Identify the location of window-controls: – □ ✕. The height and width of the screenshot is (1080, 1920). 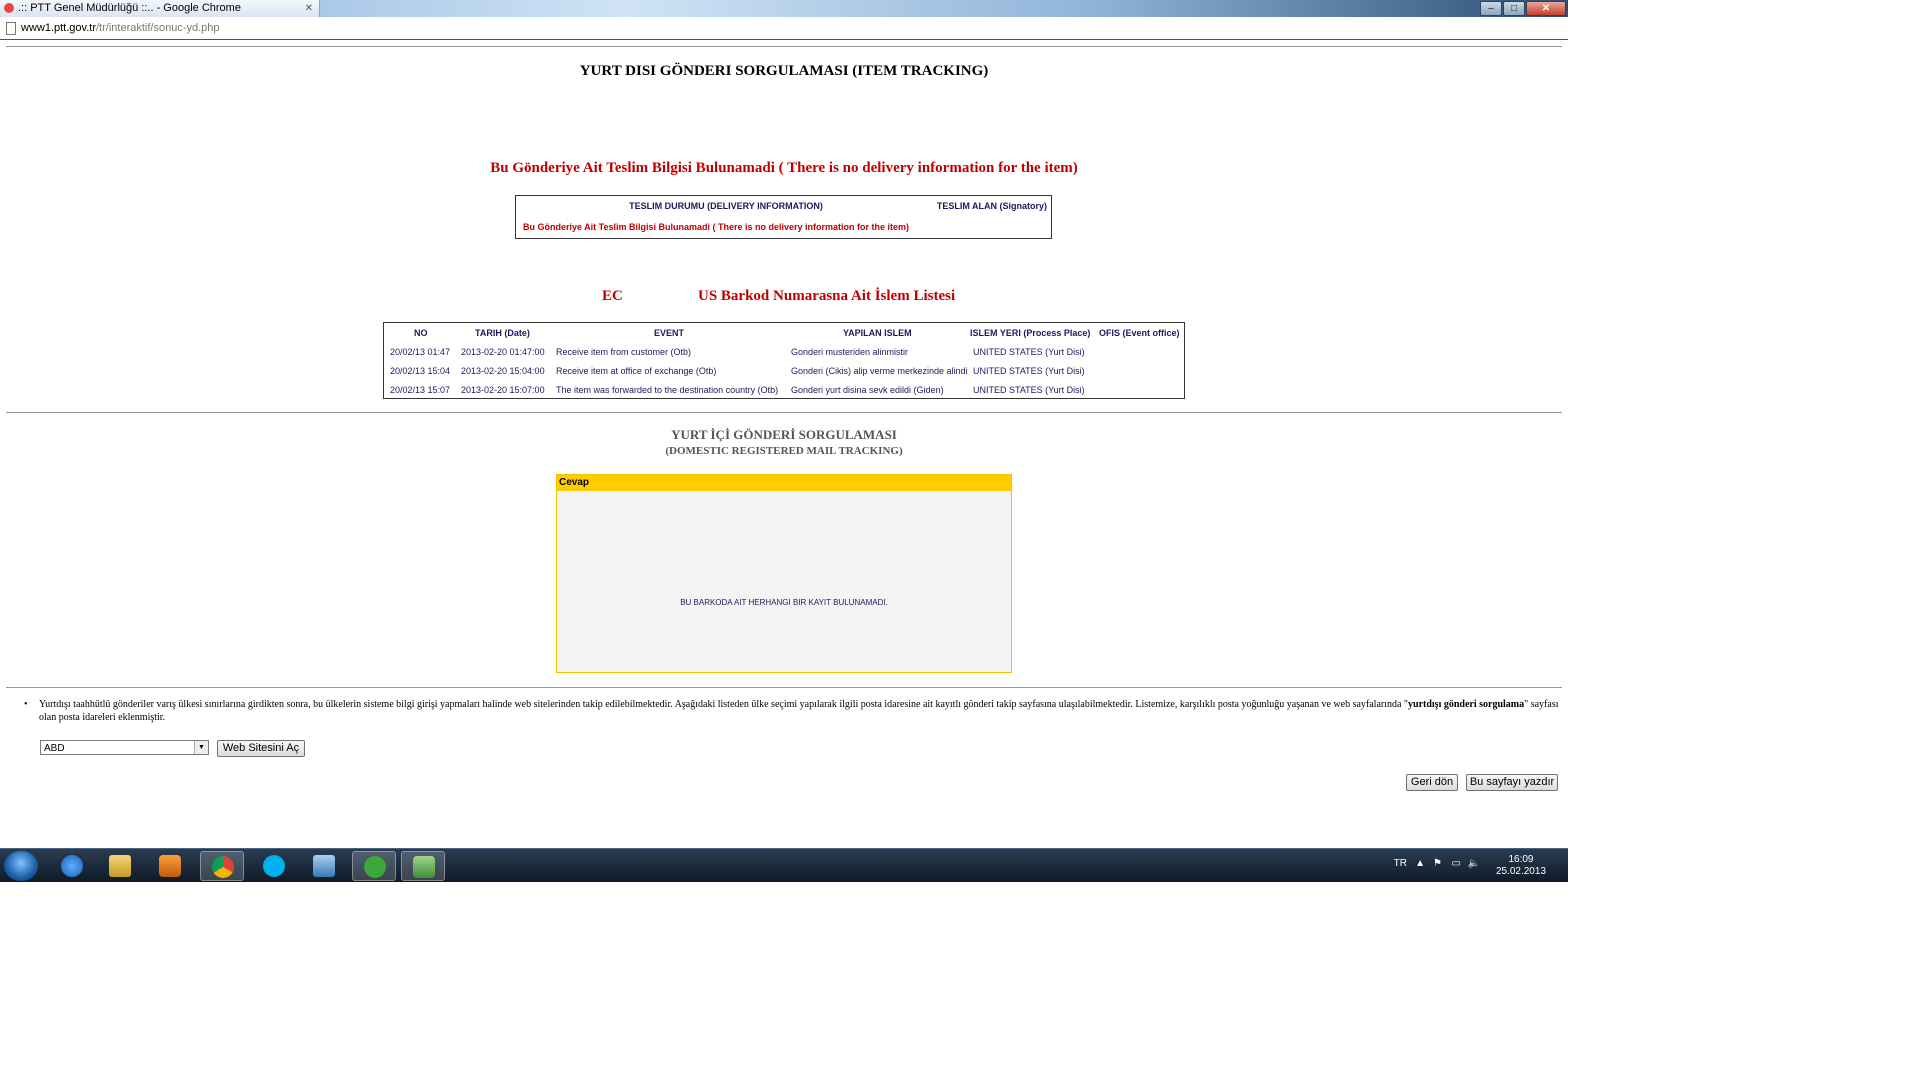
(1523, 8).